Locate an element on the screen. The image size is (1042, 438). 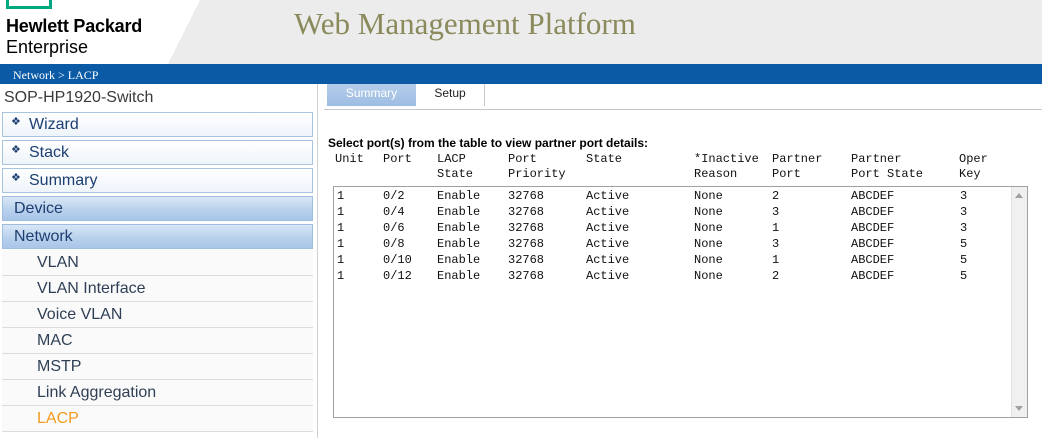
sidebar-item-vlan: VLAN is located at coordinates (157, 263).